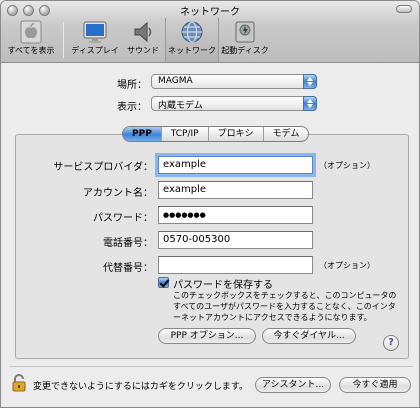 The image size is (420, 408). What do you see at coordinates (347, 265) in the screenshot?
I see `alt-phone-optional-hint: （オプション）` at bounding box center [347, 265].